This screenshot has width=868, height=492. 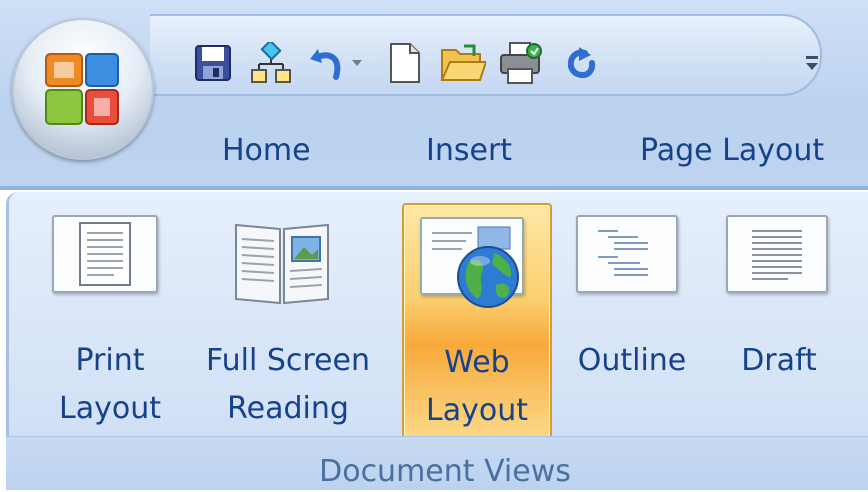 What do you see at coordinates (282, 260) in the screenshot?
I see `full-screen-reading-icon` at bounding box center [282, 260].